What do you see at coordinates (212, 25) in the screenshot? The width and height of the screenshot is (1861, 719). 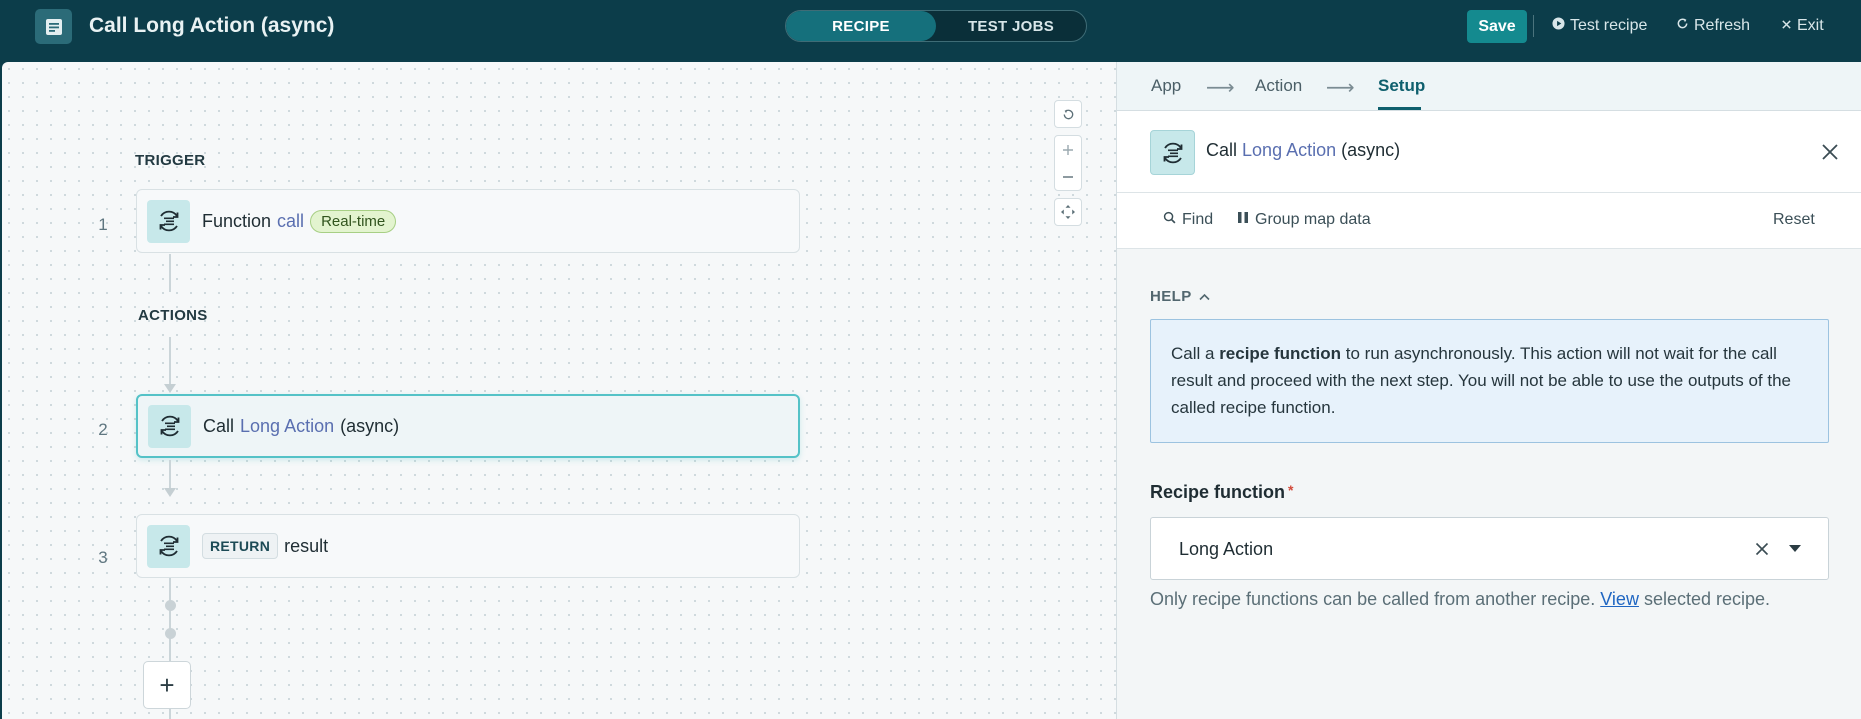 I see `recipe-title: Call Long Action (async)` at bounding box center [212, 25].